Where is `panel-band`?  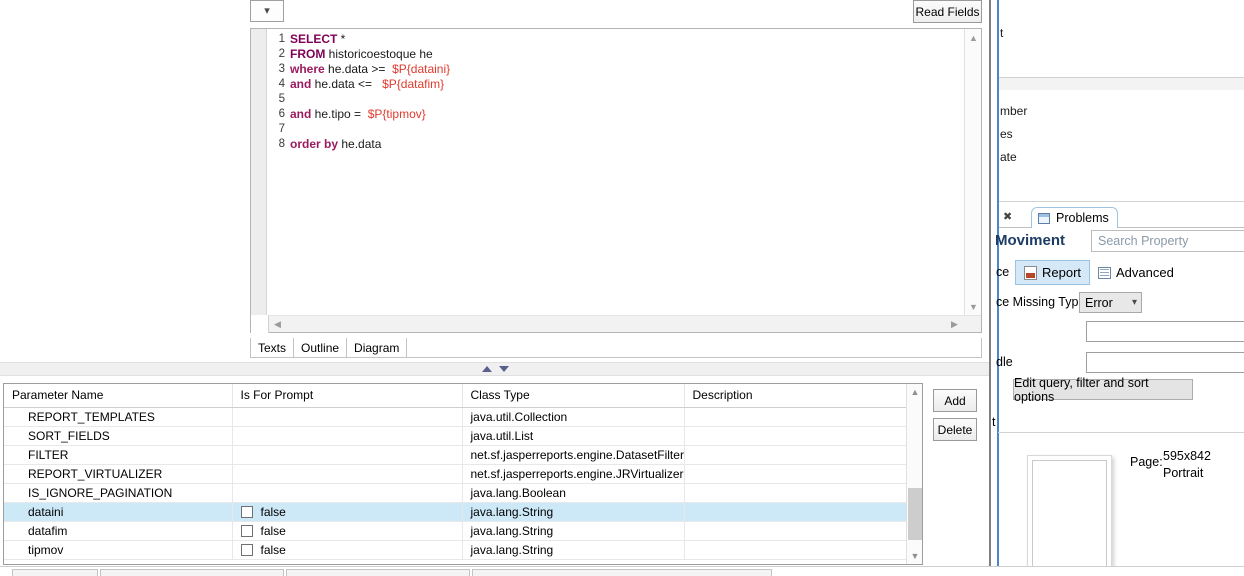
panel-band is located at coordinates (1121, 84).